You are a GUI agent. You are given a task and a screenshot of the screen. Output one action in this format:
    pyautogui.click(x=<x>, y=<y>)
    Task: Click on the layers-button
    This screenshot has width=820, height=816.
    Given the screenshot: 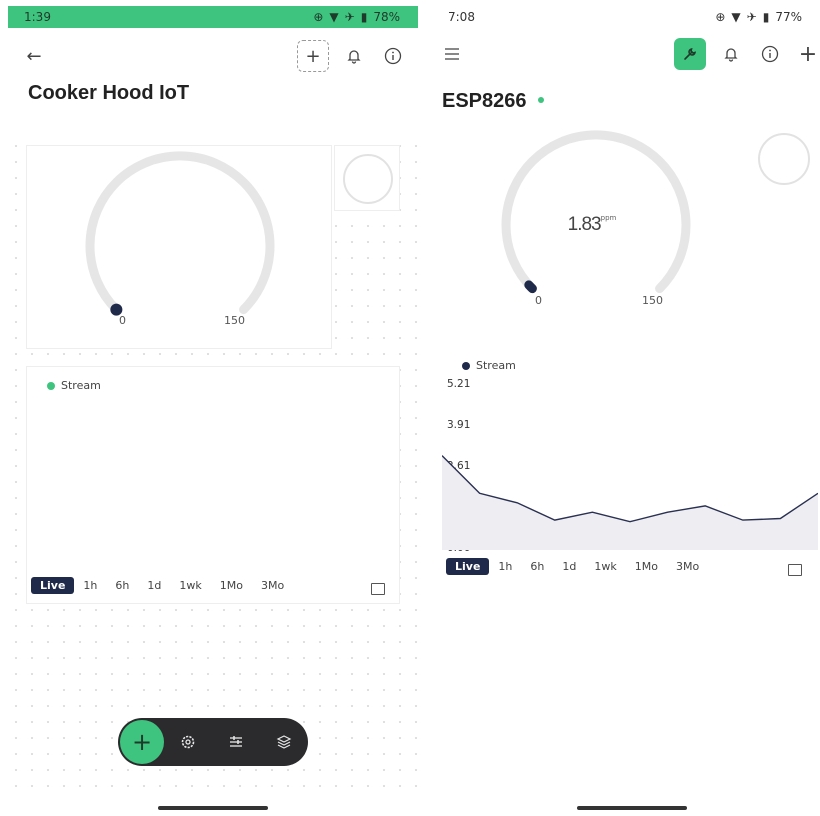 What is the action you would take?
    pyautogui.click(x=284, y=742)
    